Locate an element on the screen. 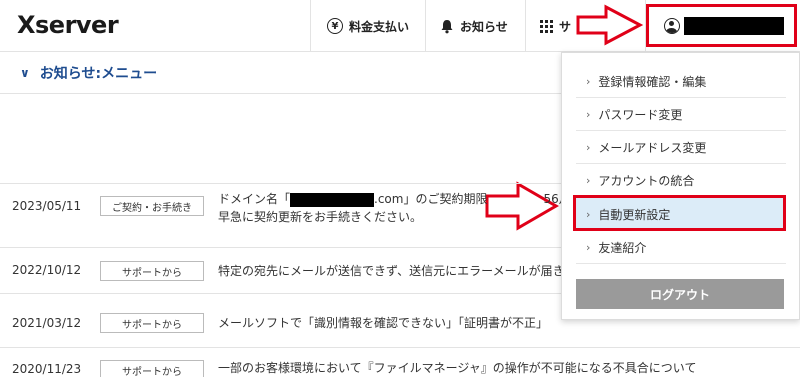 The image size is (800, 377). news-message: 特定の宛先にメールが送信できず、送信元にエラーメールが届き is located at coordinates (391, 271).